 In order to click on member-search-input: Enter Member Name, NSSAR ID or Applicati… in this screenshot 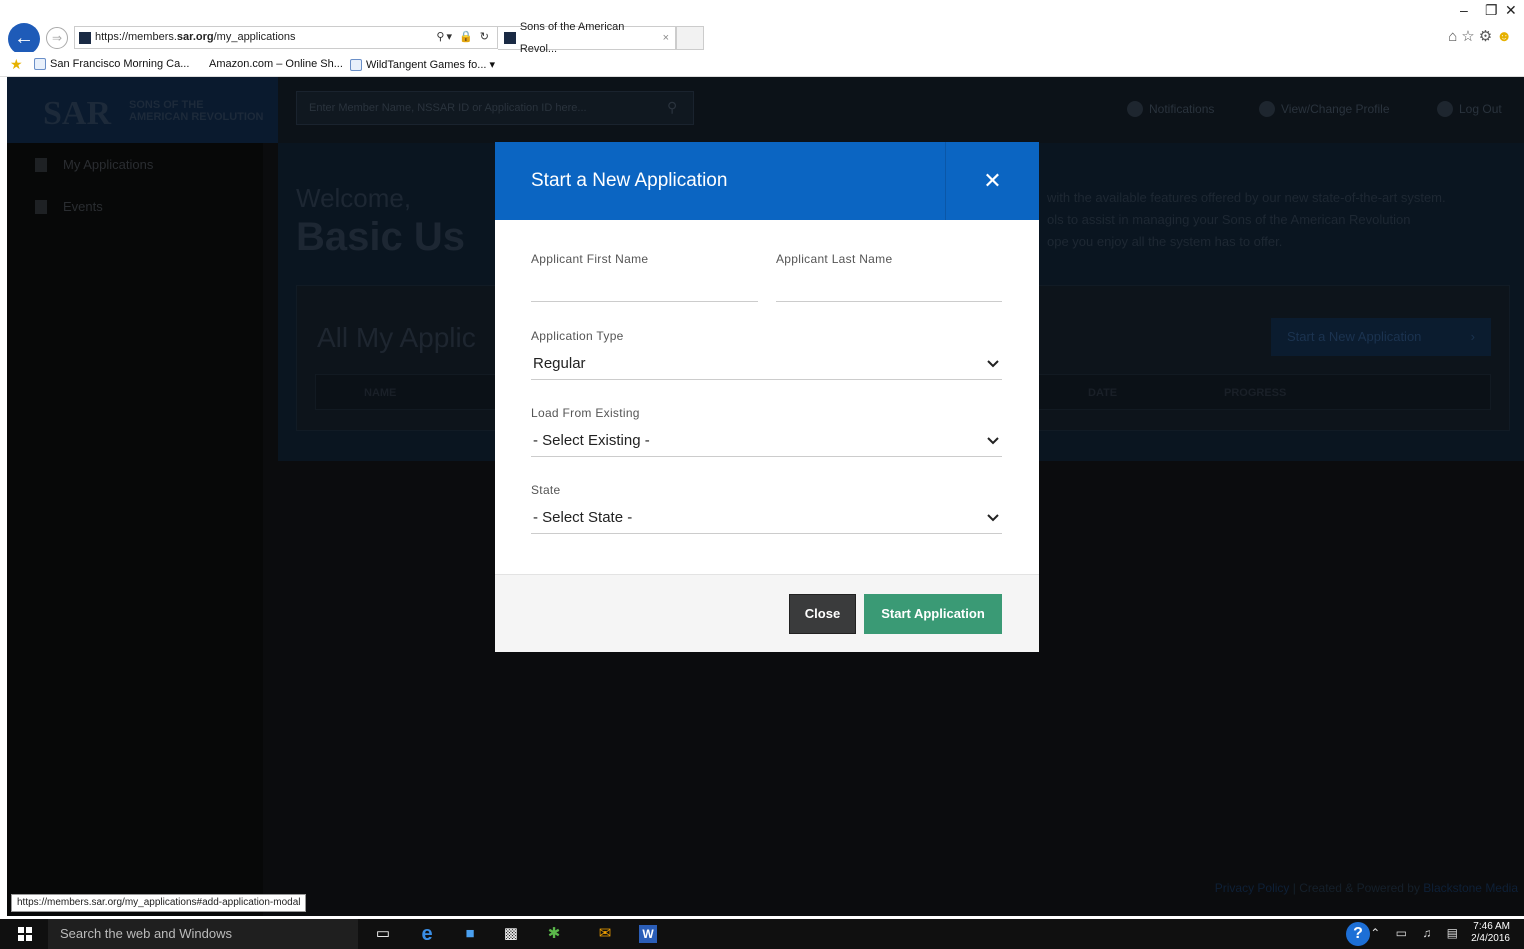, I will do `click(495, 108)`.